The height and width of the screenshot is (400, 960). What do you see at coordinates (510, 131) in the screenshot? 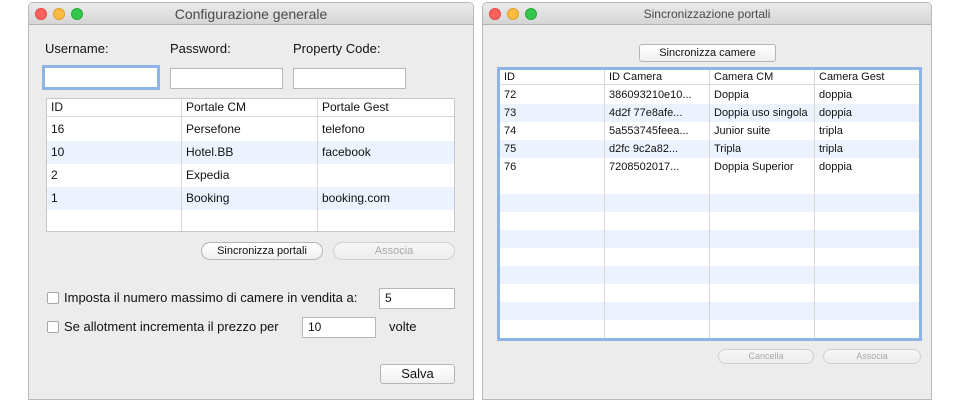
I see `cell-id: 74` at bounding box center [510, 131].